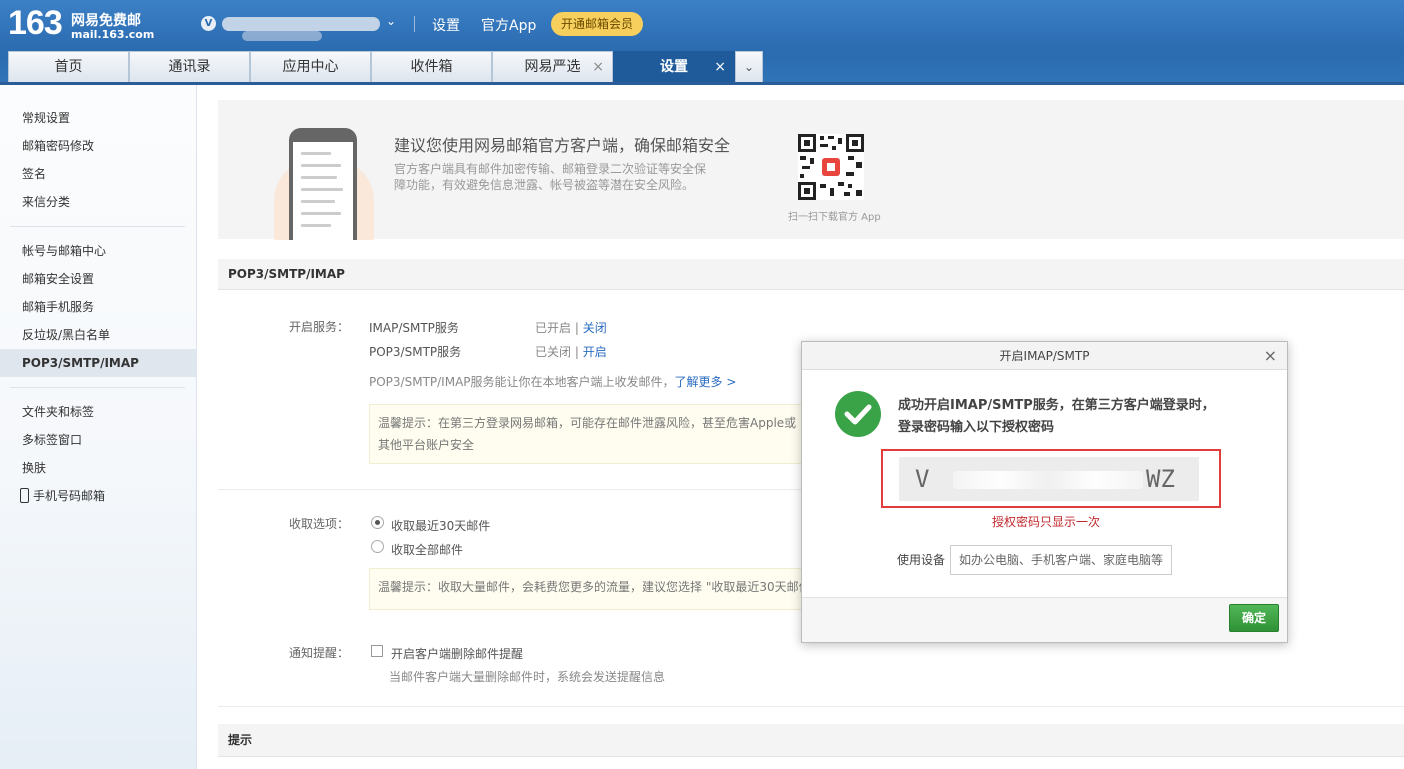 This screenshot has height=769, width=1404. I want to click on sidebar-item-general: 常规设置, so click(98, 118).